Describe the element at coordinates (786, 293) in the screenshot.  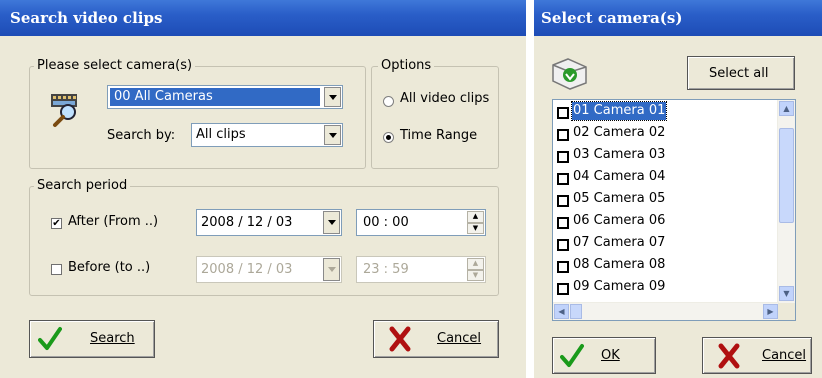
I see `scroll-down-icon: ▼` at that location.